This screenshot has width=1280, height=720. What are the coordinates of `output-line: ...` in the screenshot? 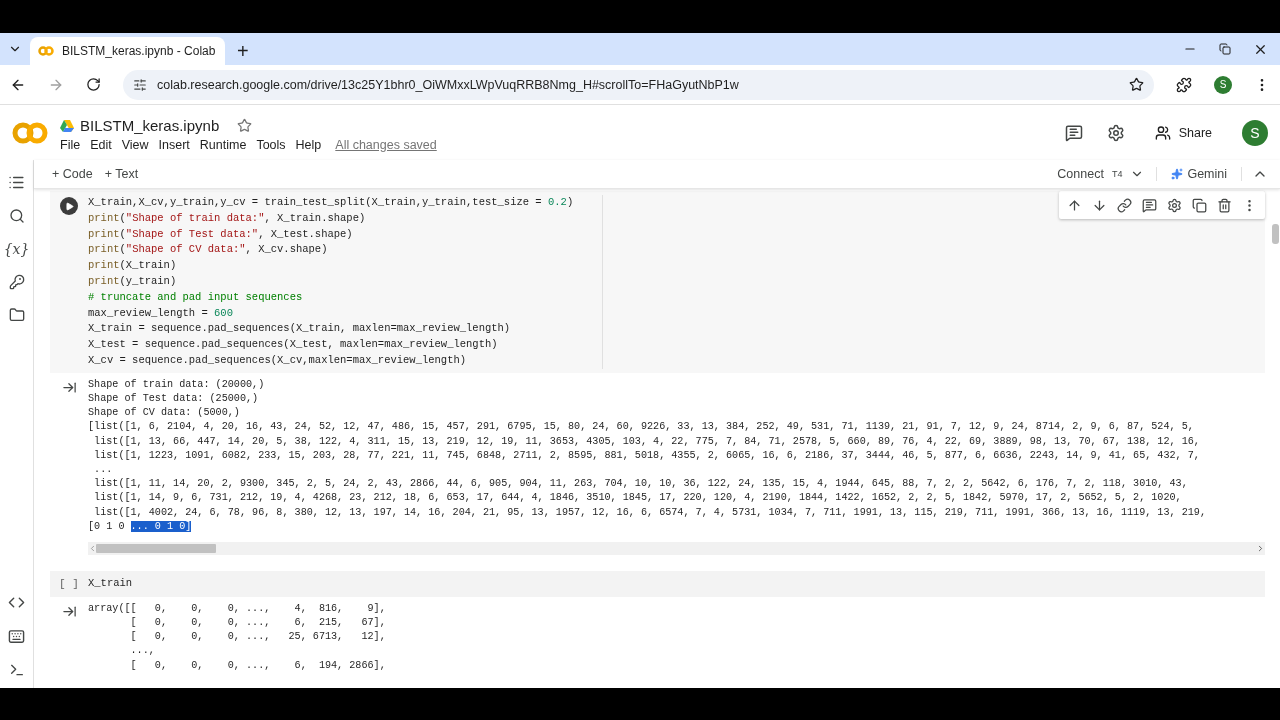 It's located at (103, 470).